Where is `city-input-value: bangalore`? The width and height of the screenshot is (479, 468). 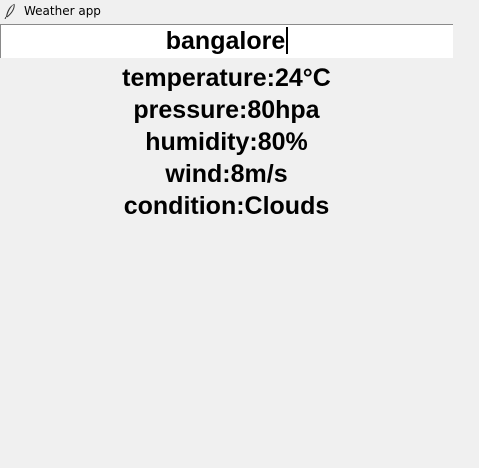
city-input-value: bangalore is located at coordinates (225, 41).